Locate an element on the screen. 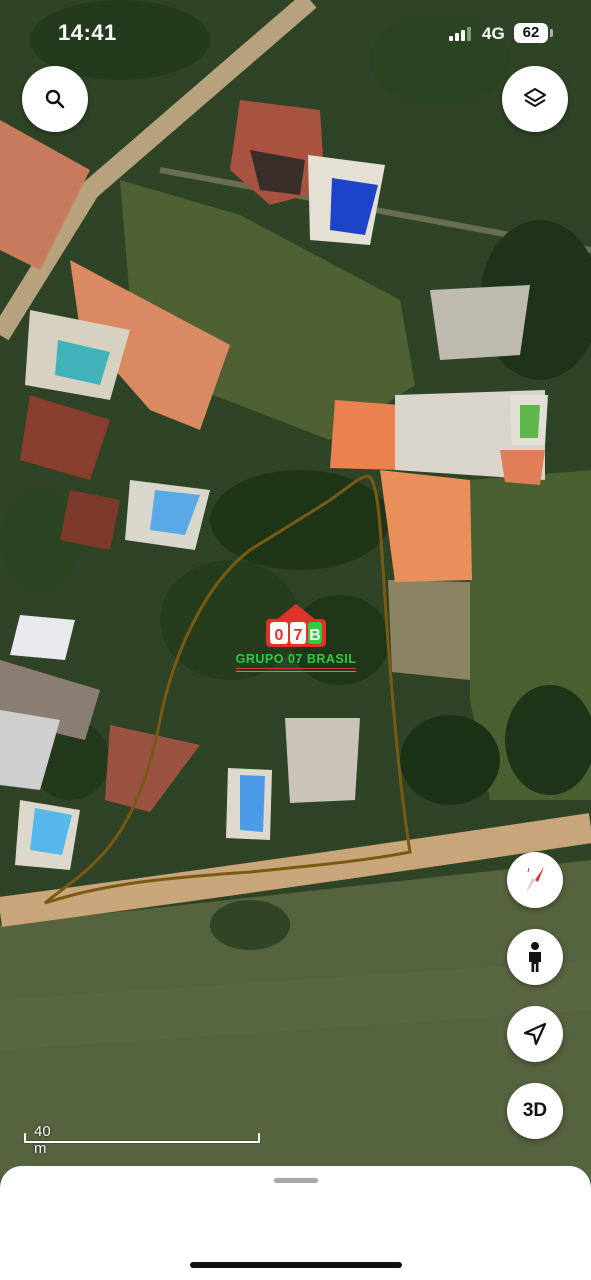  network-type: 4G is located at coordinates (493, 33).